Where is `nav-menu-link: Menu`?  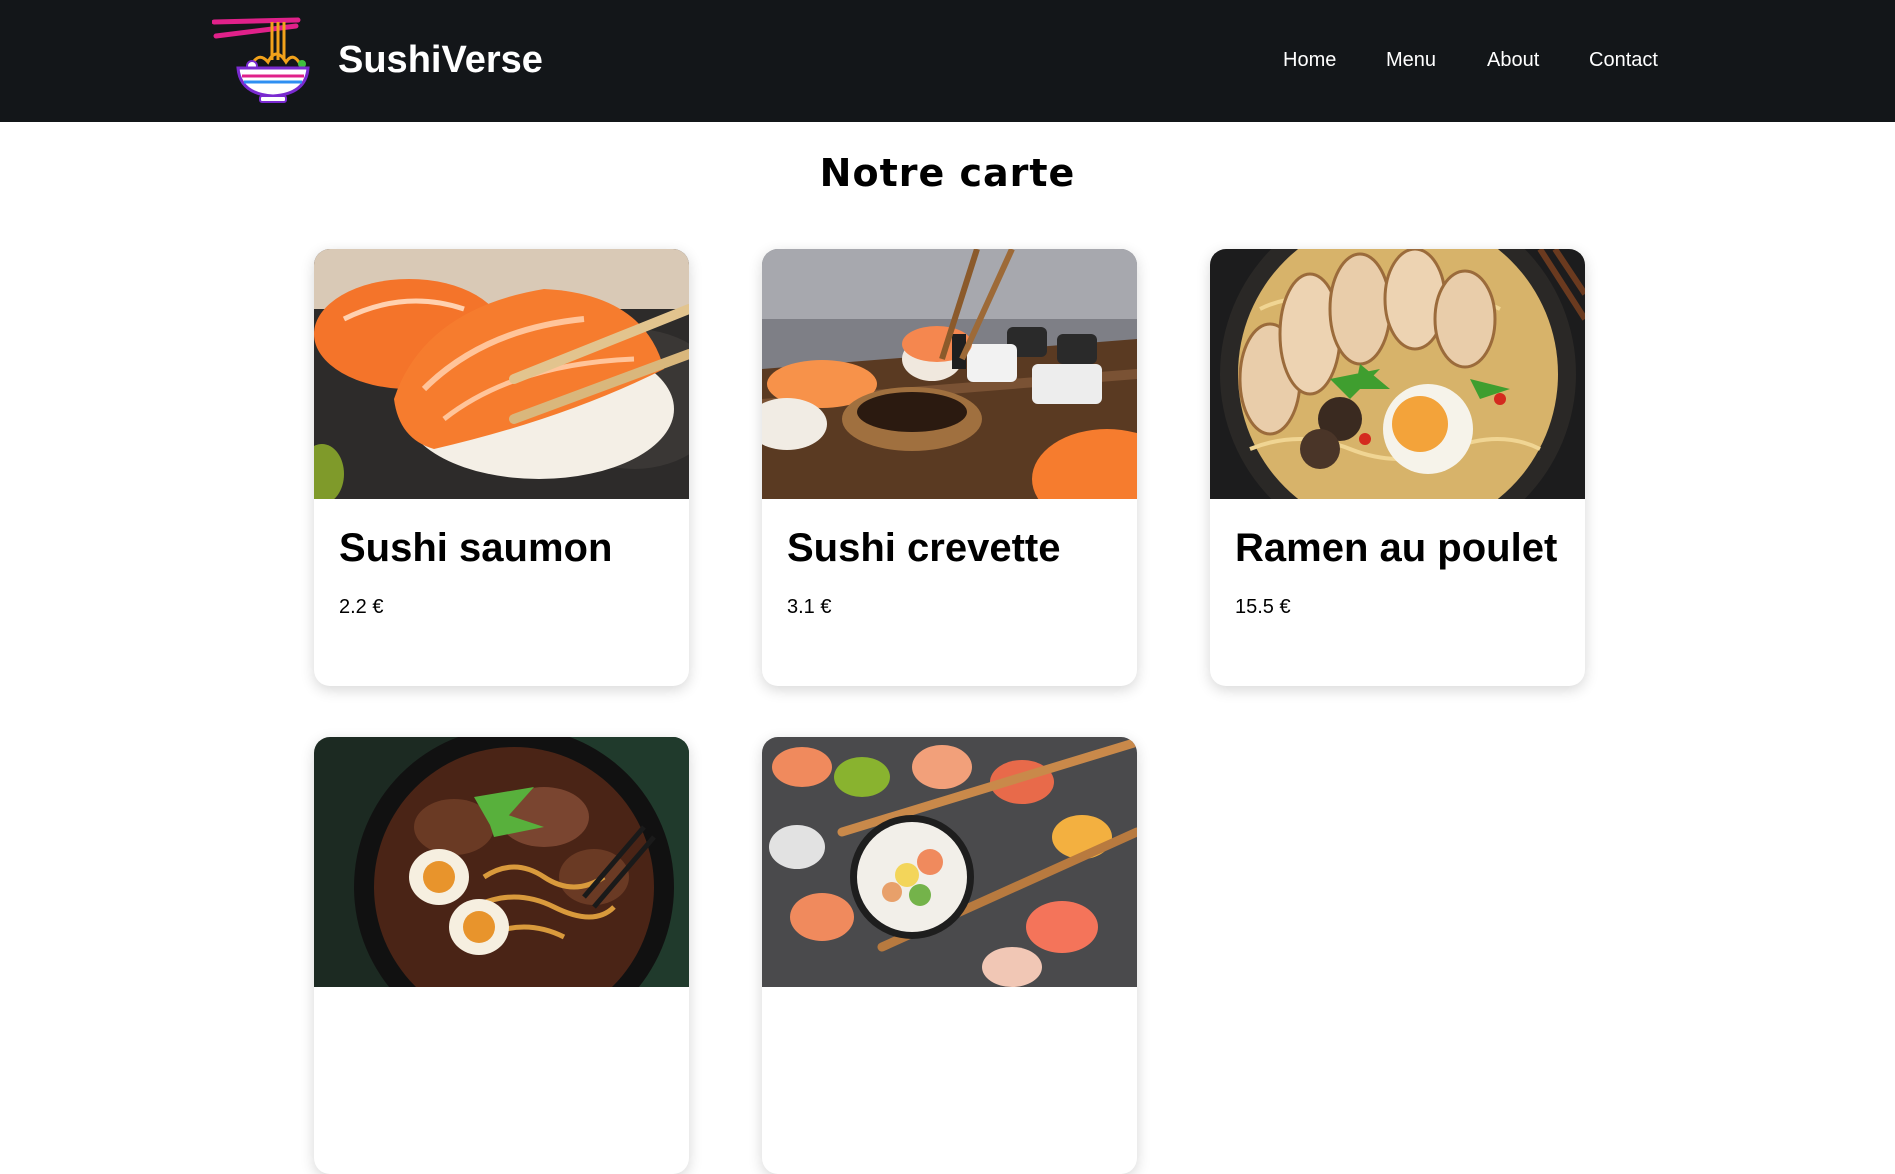 nav-menu-link: Menu is located at coordinates (1411, 60).